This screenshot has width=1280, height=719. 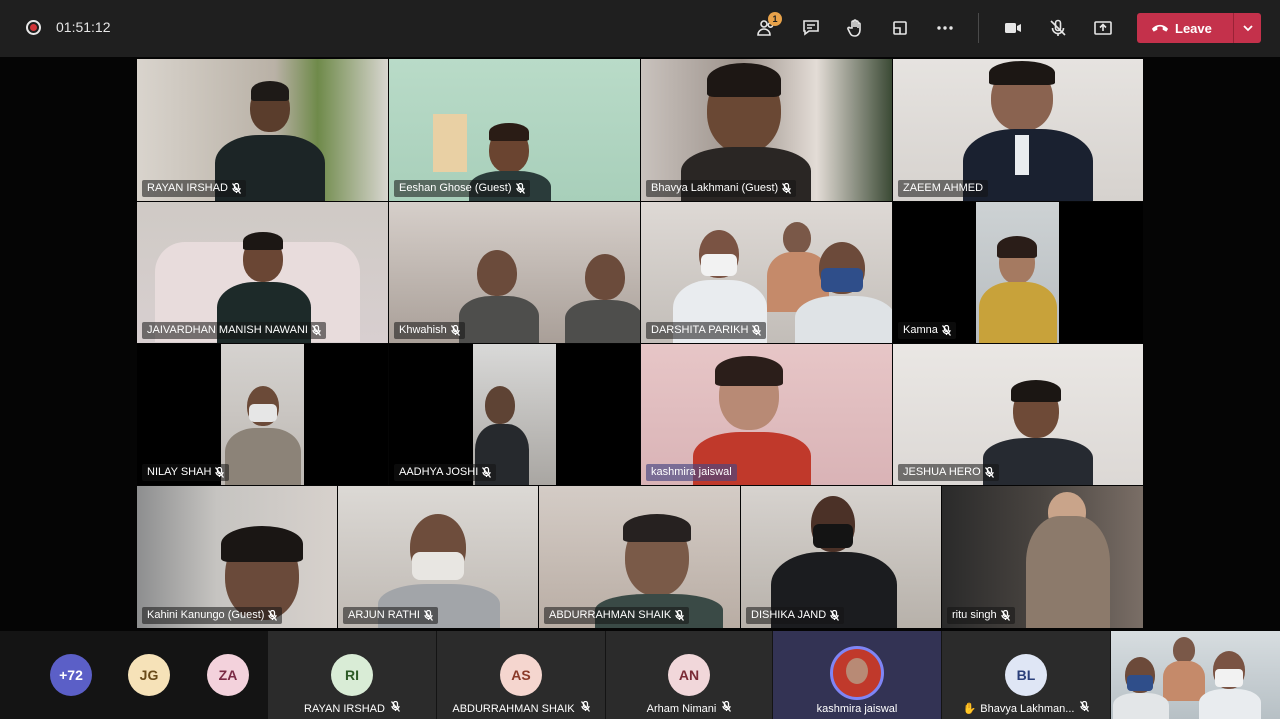 I want to click on video-tile: ritu singh, so click(x=1042, y=557).